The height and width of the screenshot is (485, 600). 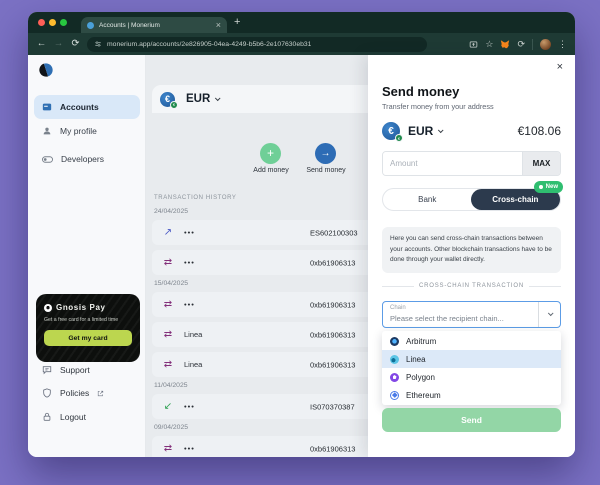 What do you see at coordinates (471, 395) in the screenshot?
I see `chain-option-ethereum: Ethereum` at bounding box center [471, 395].